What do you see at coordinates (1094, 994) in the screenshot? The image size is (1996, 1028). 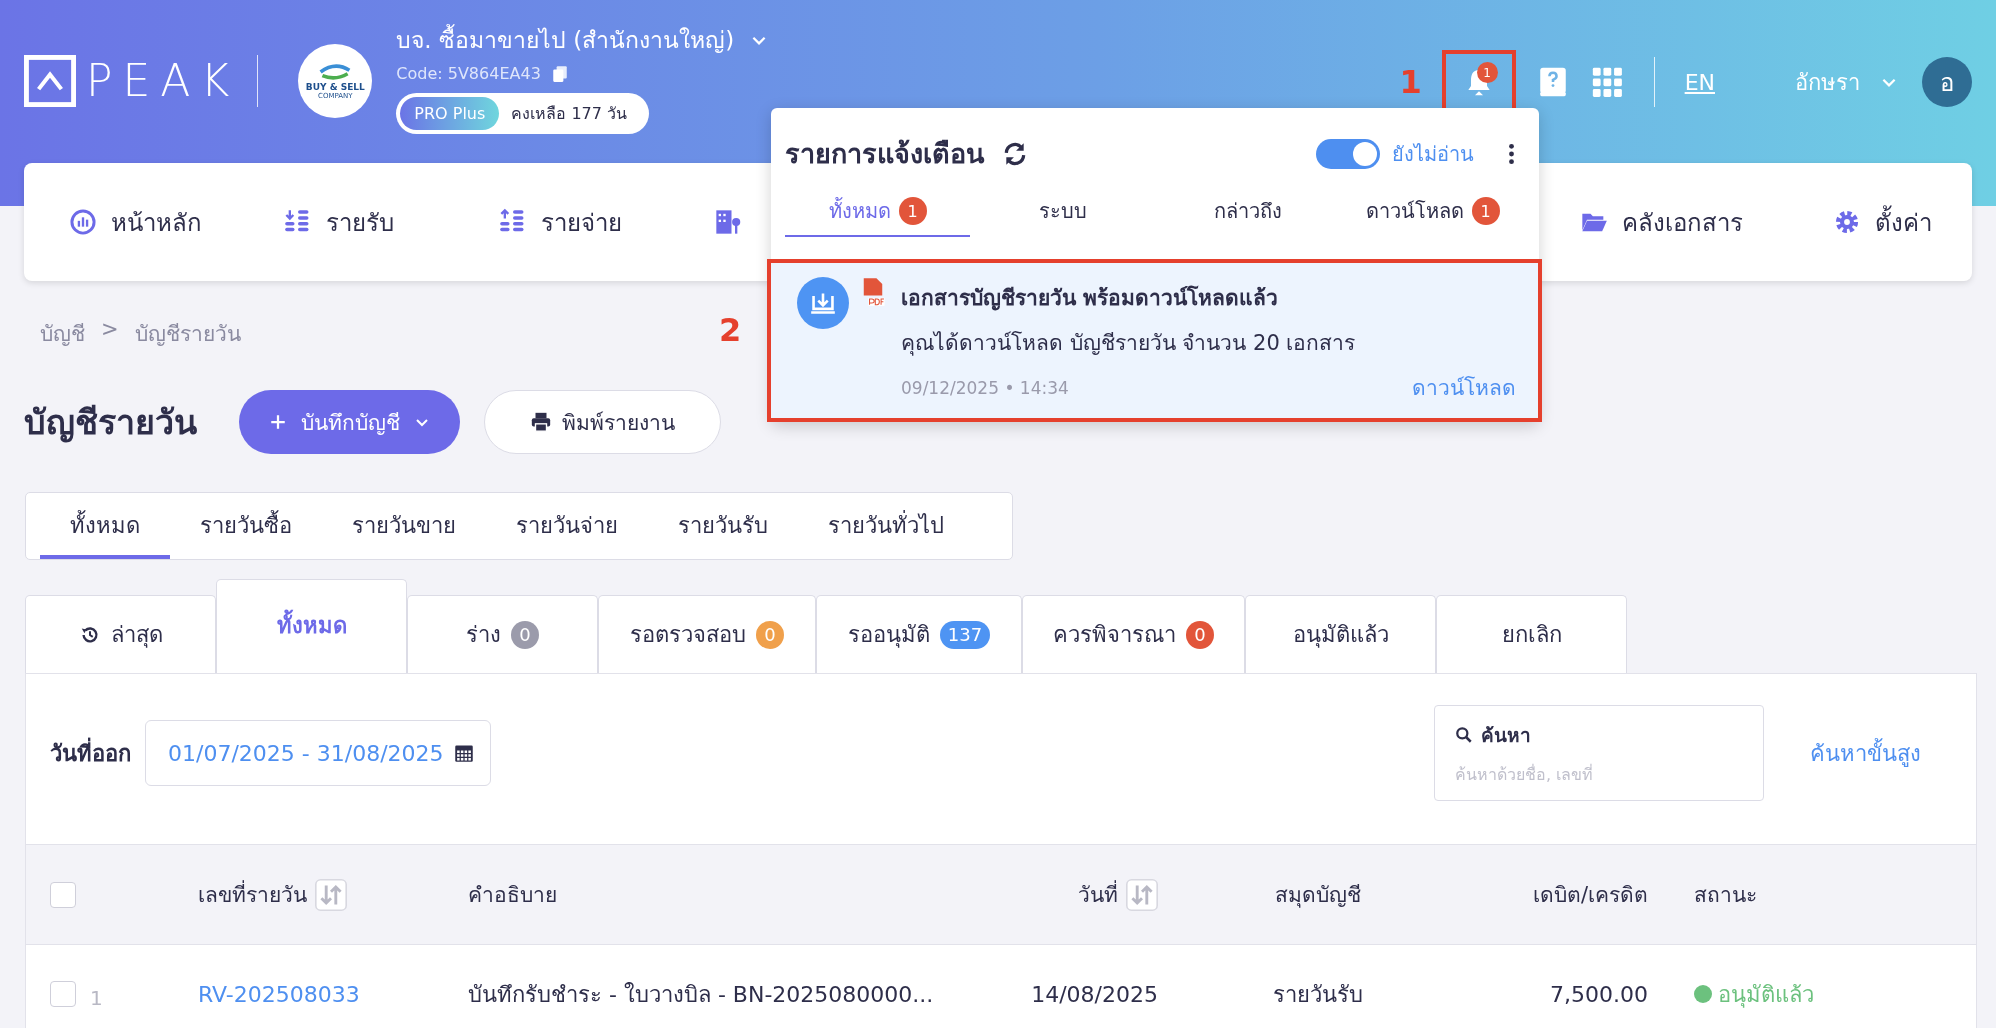 I see `table-cell: 14/08/2025` at bounding box center [1094, 994].